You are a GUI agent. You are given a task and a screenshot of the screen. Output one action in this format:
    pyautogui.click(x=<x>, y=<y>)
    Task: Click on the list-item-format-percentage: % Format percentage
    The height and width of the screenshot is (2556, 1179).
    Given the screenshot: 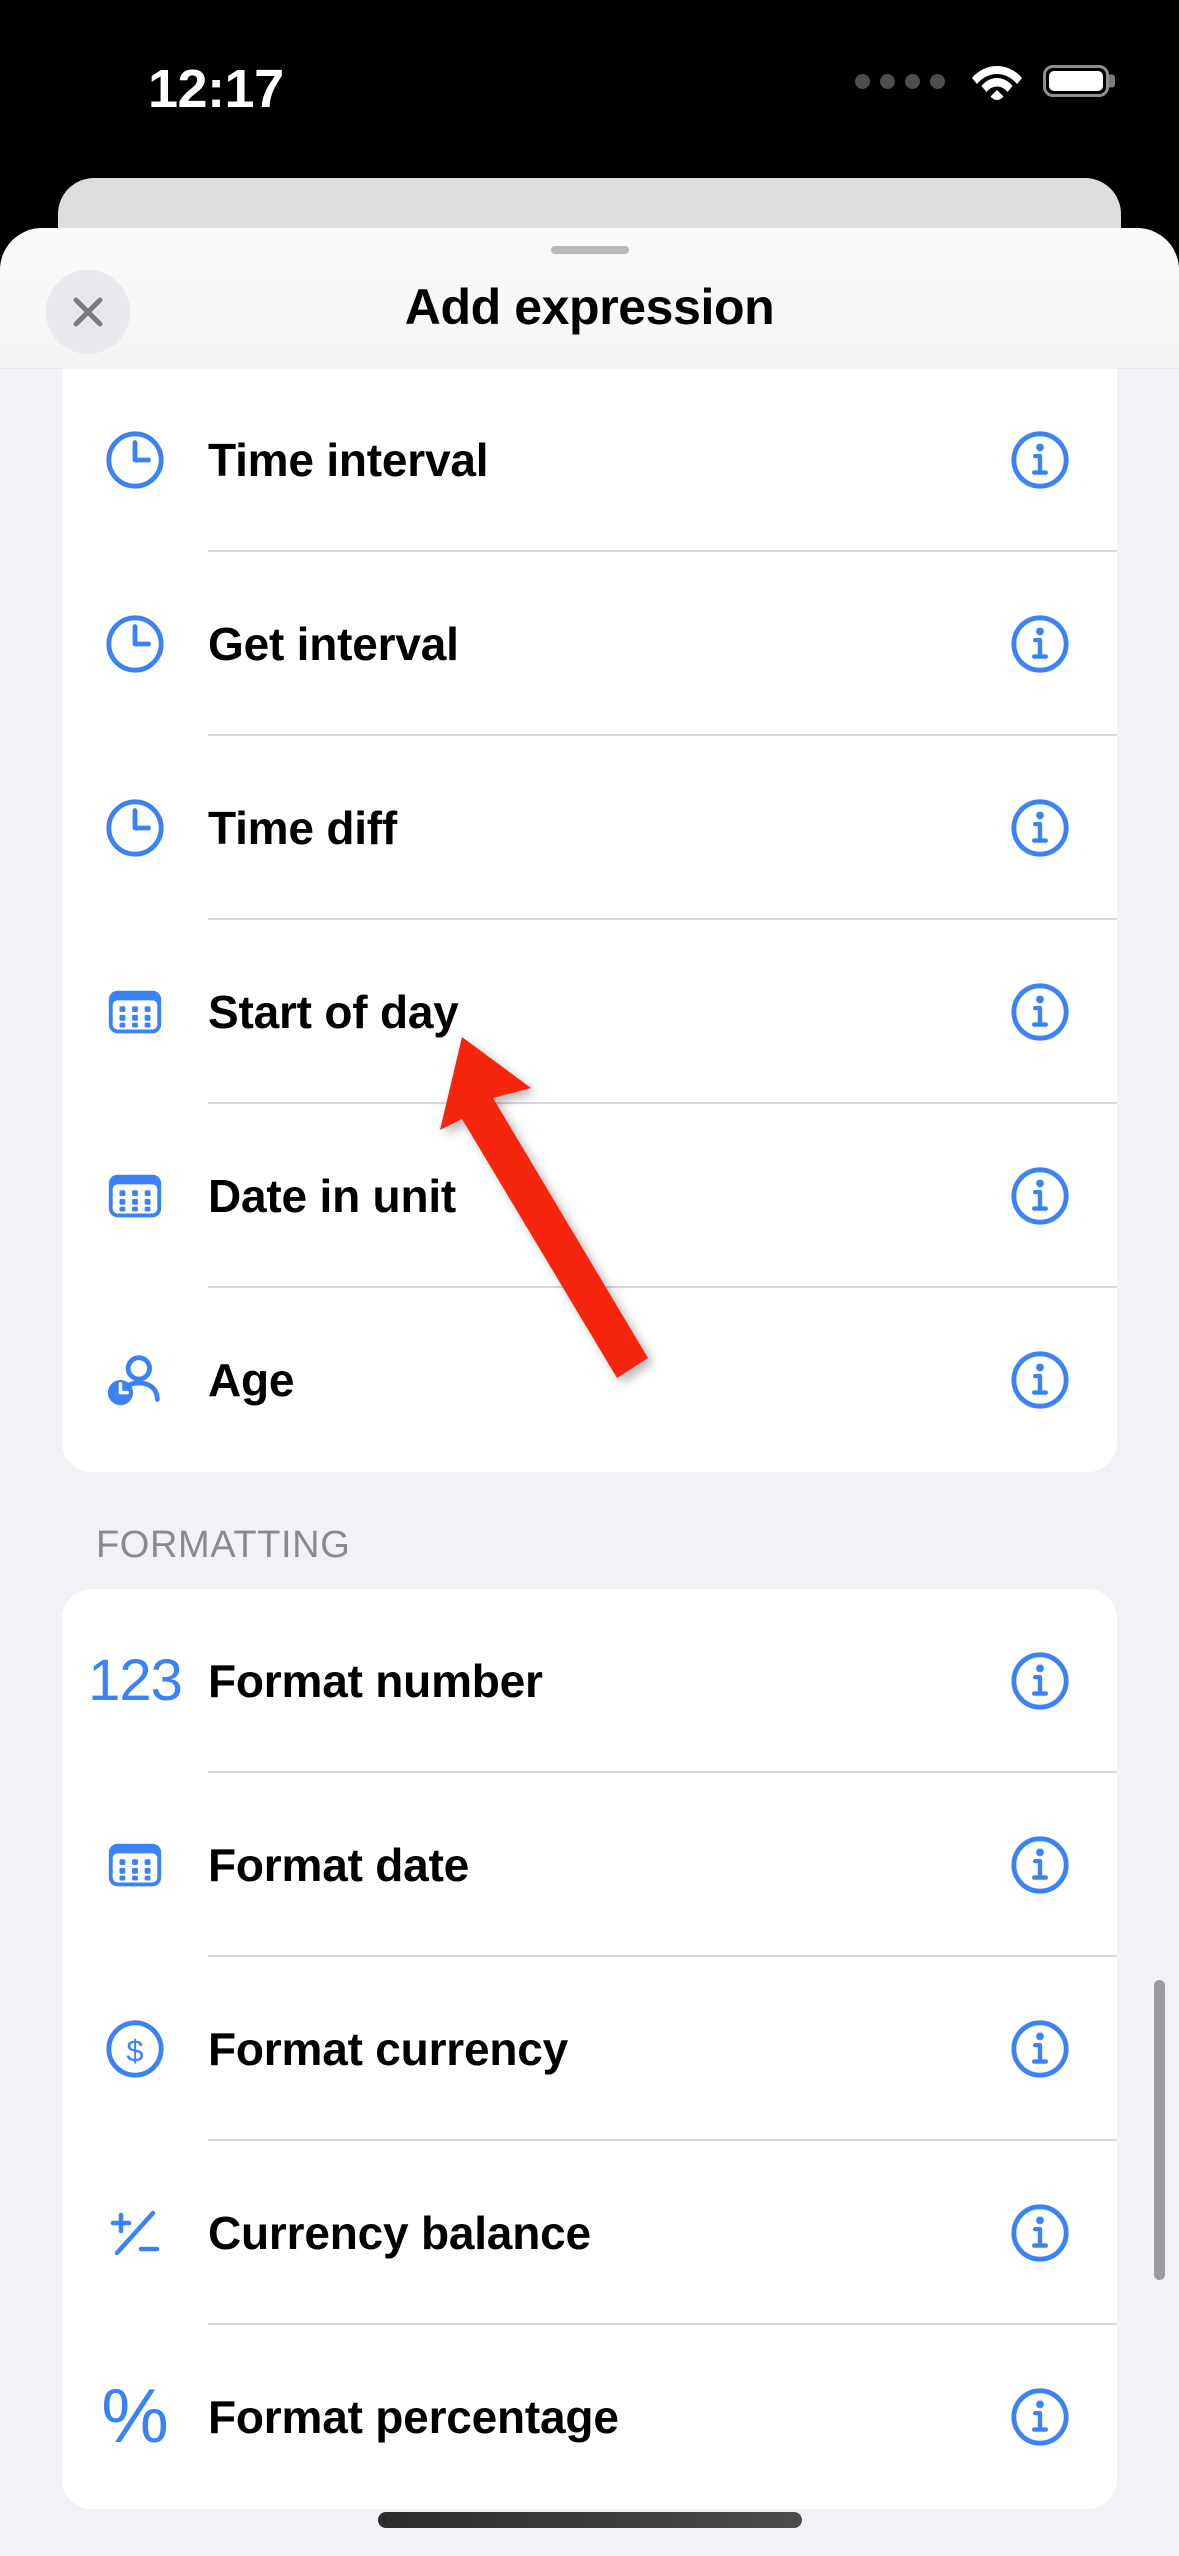 What is the action you would take?
    pyautogui.click(x=589, y=2417)
    